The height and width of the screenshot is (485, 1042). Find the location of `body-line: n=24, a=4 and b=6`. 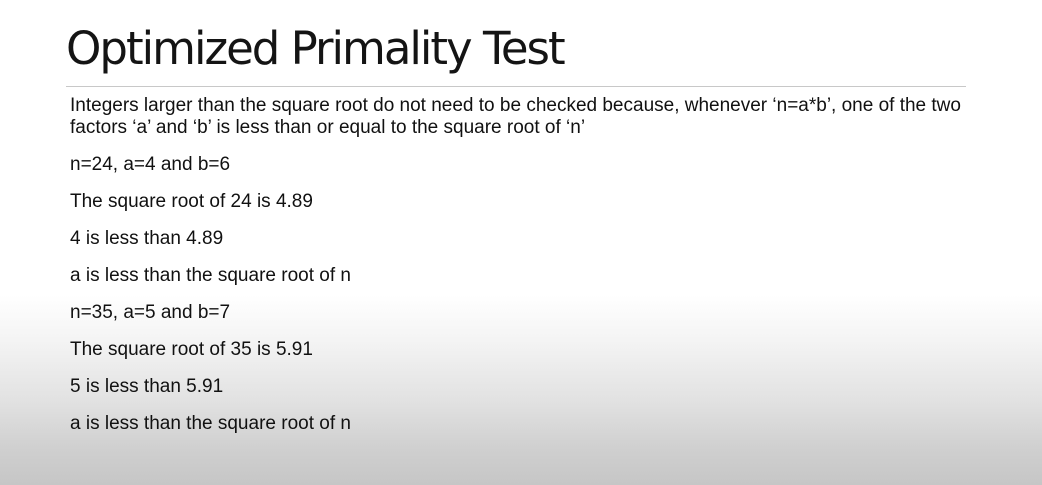

body-line: n=24, a=4 and b=6 is located at coordinates (150, 164).